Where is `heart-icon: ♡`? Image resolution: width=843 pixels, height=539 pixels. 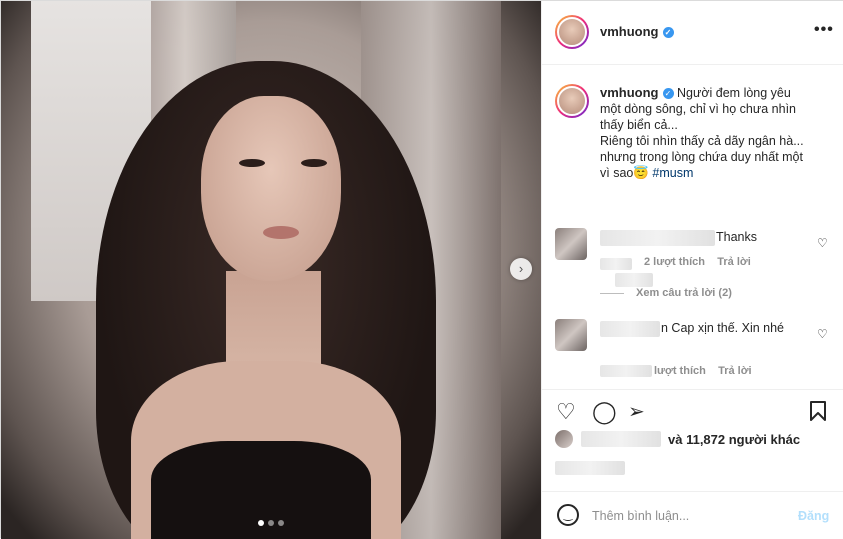
heart-icon: ♡ is located at coordinates (566, 412).